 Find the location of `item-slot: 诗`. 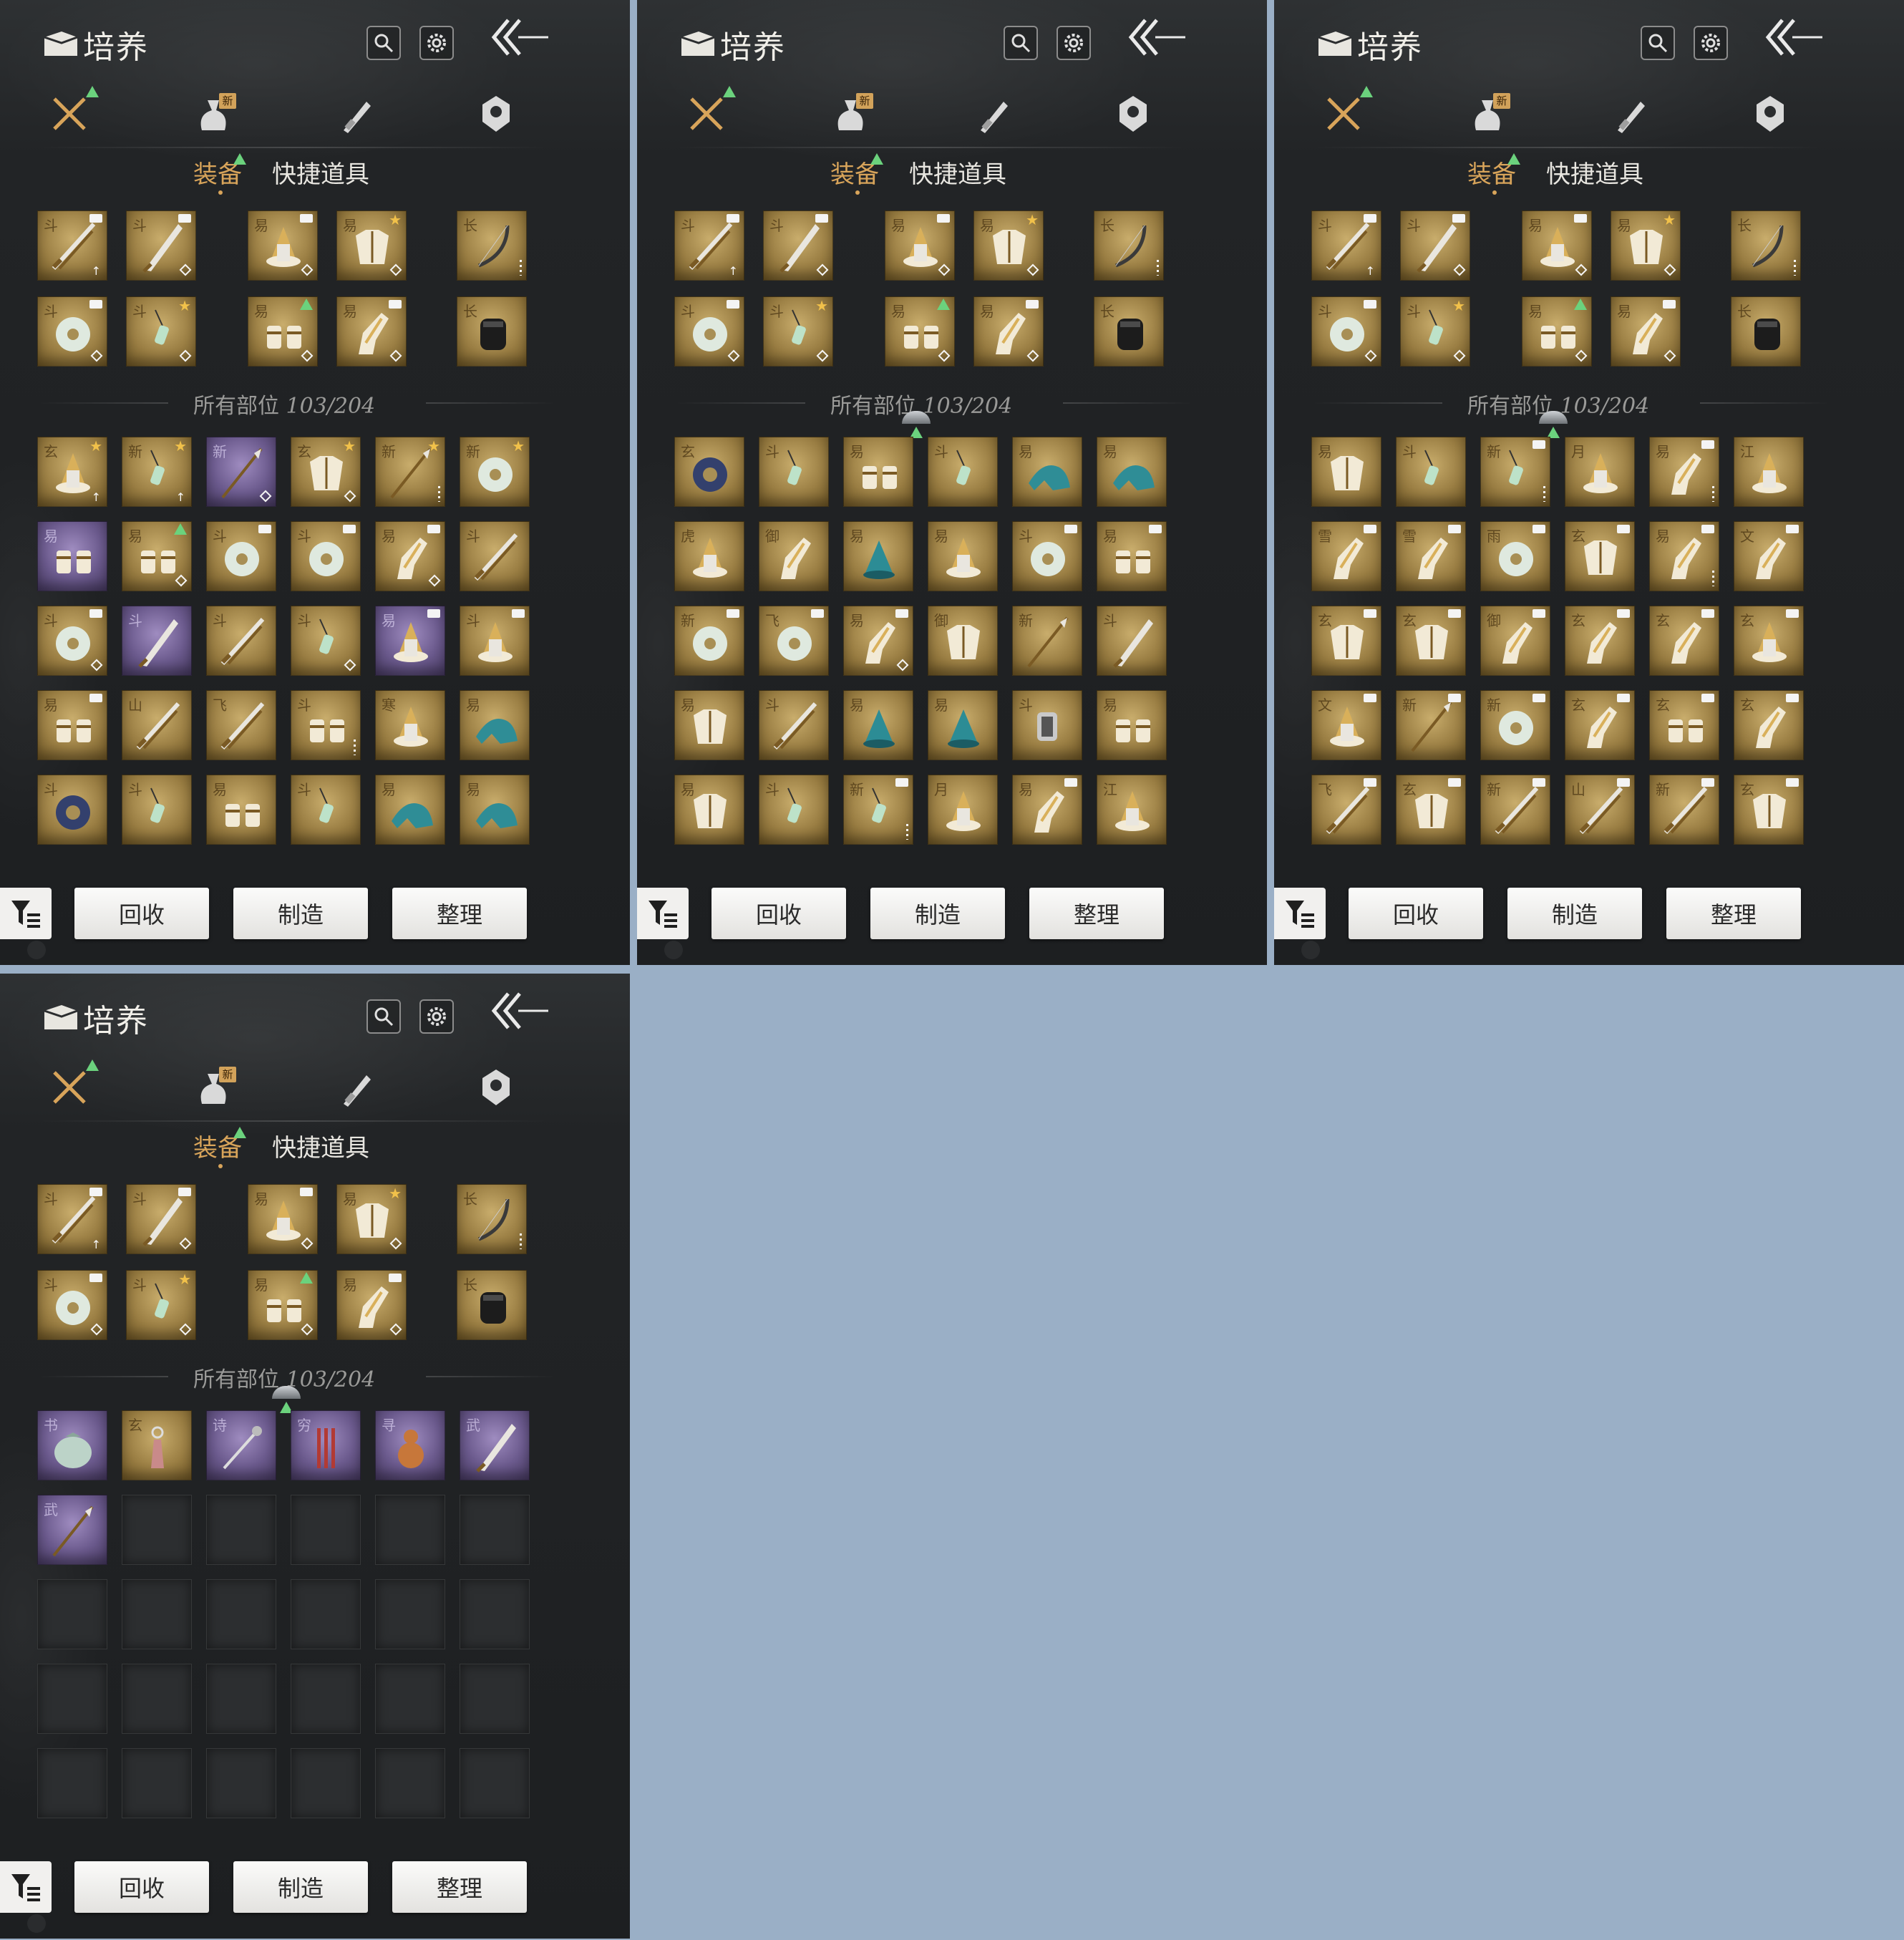

item-slot: 诗 is located at coordinates (241, 1445).